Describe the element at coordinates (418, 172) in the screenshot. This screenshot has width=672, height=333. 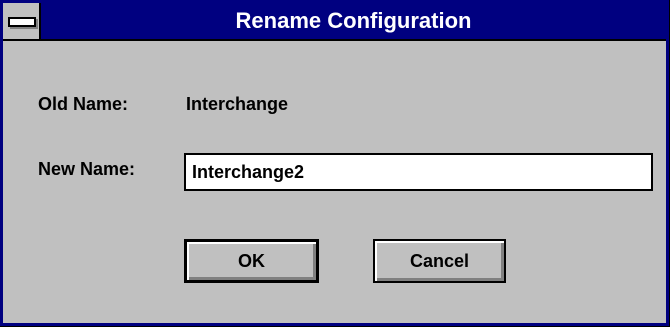
I see `new-name-input` at that location.